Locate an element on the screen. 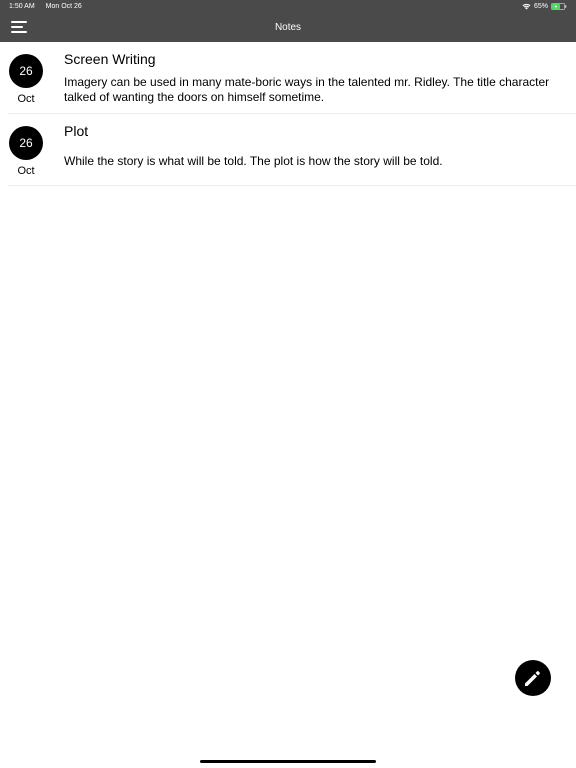  status-left: 1:50 AM Mon Oct 26 is located at coordinates (50, 6).